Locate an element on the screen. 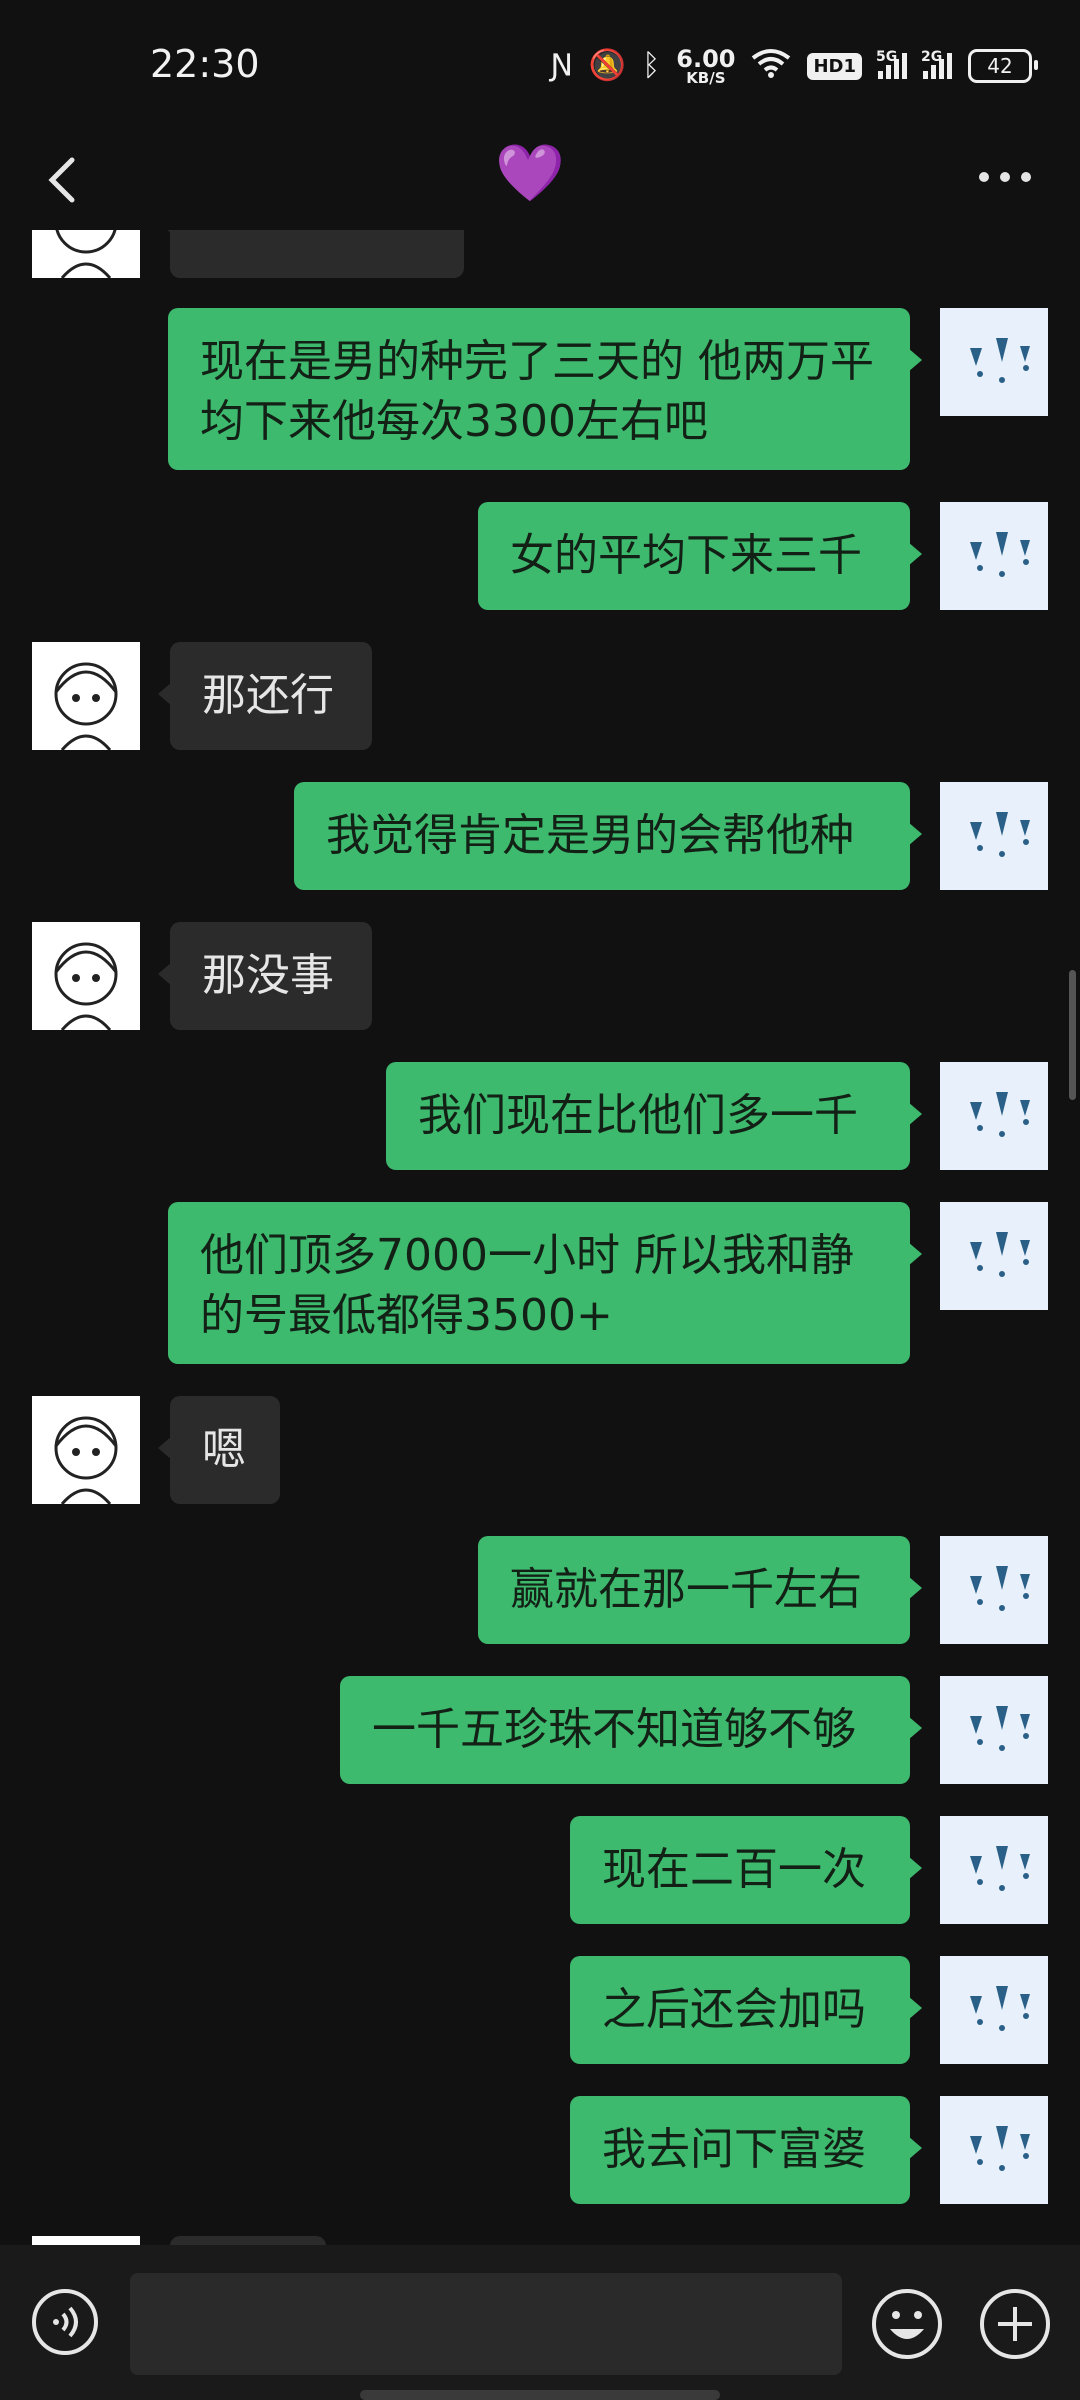 This screenshot has height=2400, width=1080. message-bubble: 赢就在那一千左右 is located at coordinates (700, 1590).